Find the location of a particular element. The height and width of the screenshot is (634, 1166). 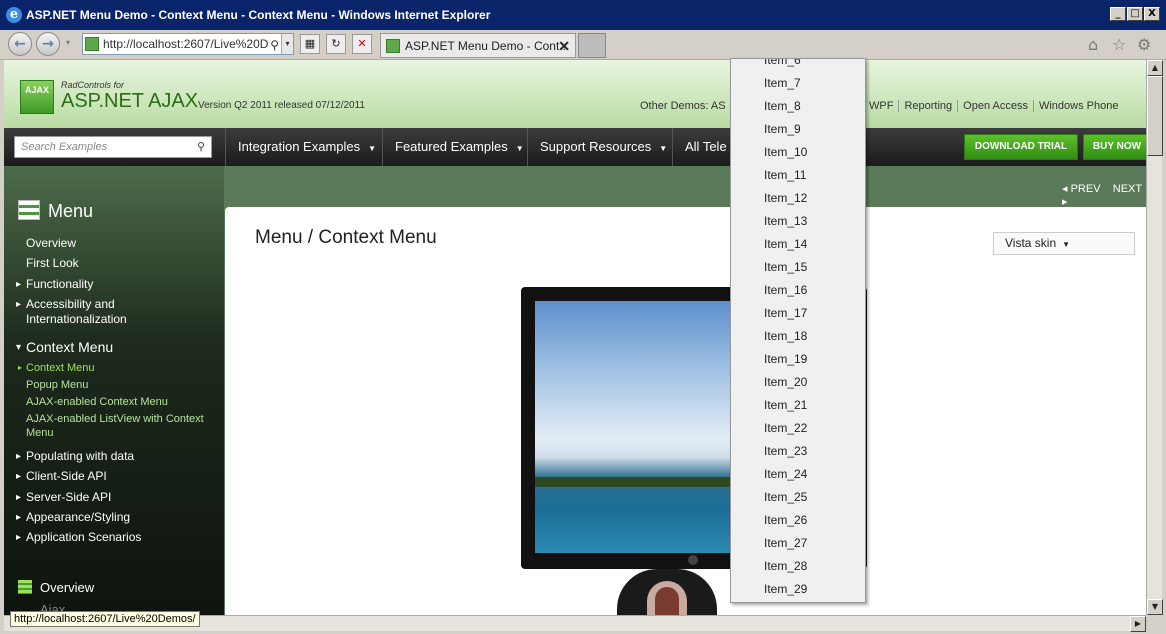

link-wpf: WPF is located at coordinates (881, 106).